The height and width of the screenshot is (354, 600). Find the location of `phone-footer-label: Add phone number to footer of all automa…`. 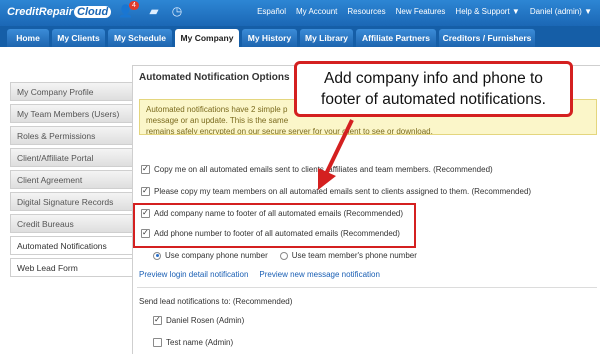

phone-footer-label: Add phone number to footer of all automa… is located at coordinates (277, 233).